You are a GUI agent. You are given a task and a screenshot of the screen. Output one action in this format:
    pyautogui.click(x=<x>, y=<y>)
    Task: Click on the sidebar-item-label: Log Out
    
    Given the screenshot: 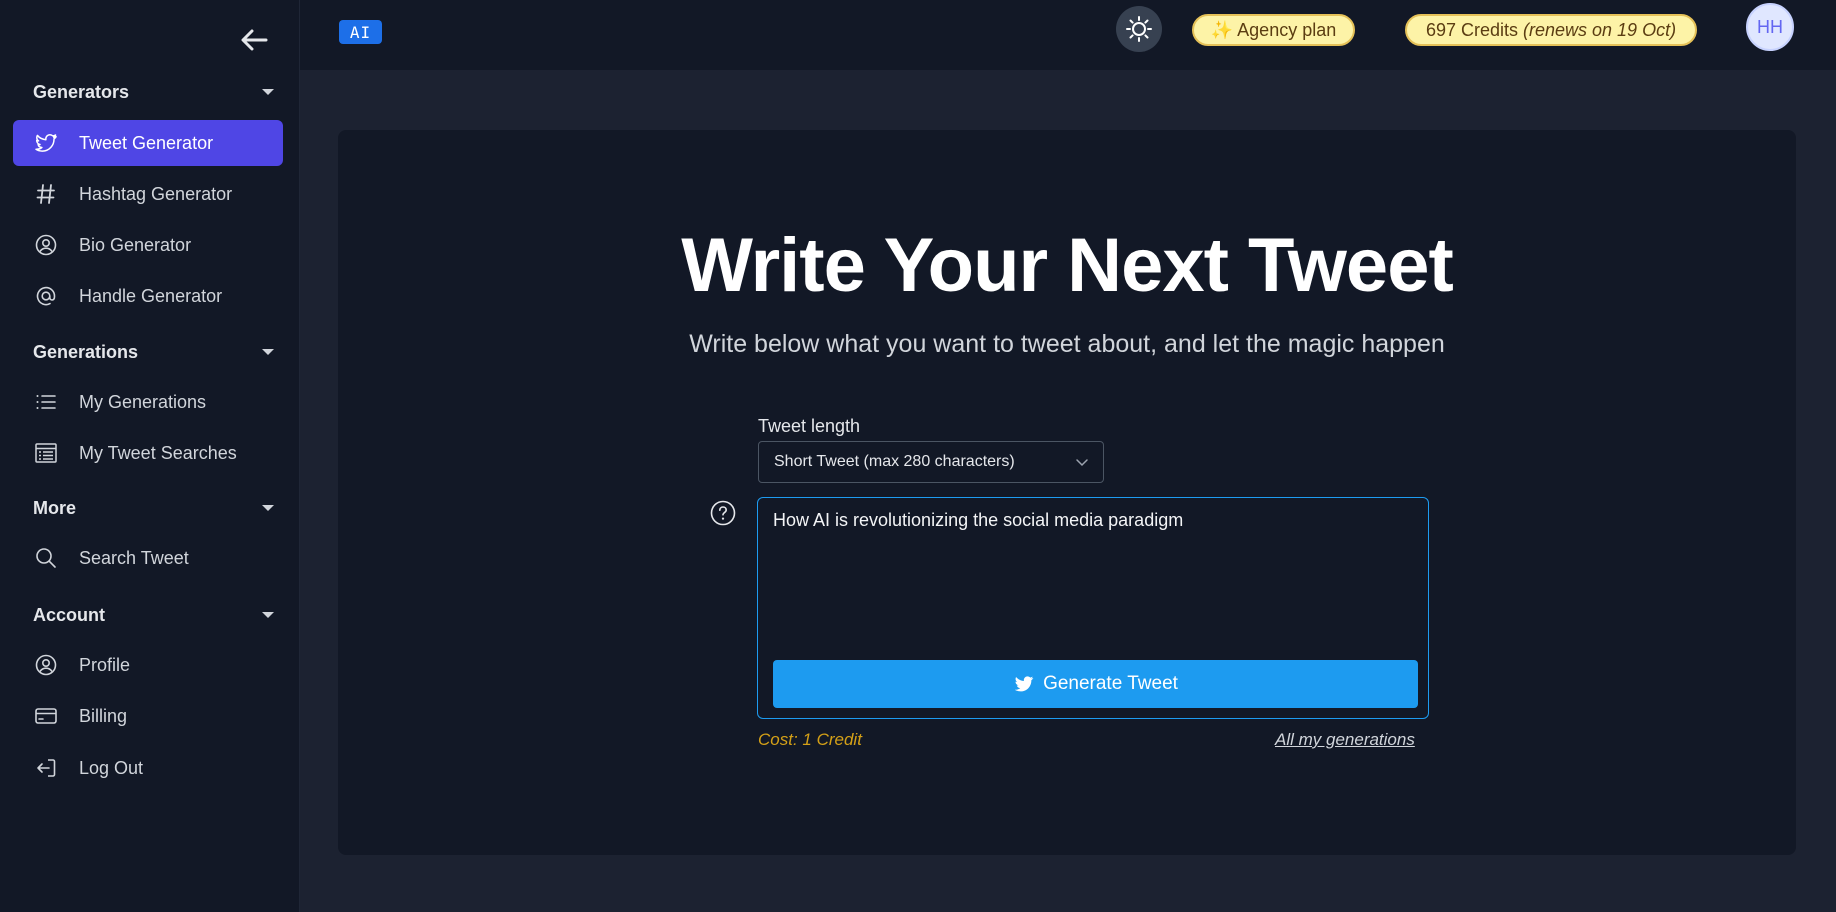 What is the action you would take?
    pyautogui.click(x=111, y=767)
    